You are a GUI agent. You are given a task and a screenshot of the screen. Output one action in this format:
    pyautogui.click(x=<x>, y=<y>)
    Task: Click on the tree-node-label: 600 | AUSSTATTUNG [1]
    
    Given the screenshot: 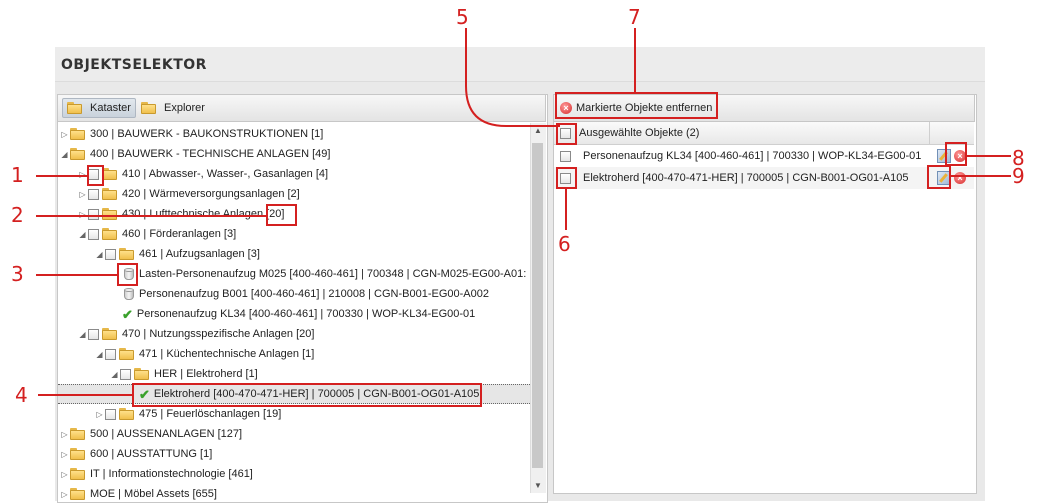 What is the action you would take?
    pyautogui.click(x=151, y=454)
    